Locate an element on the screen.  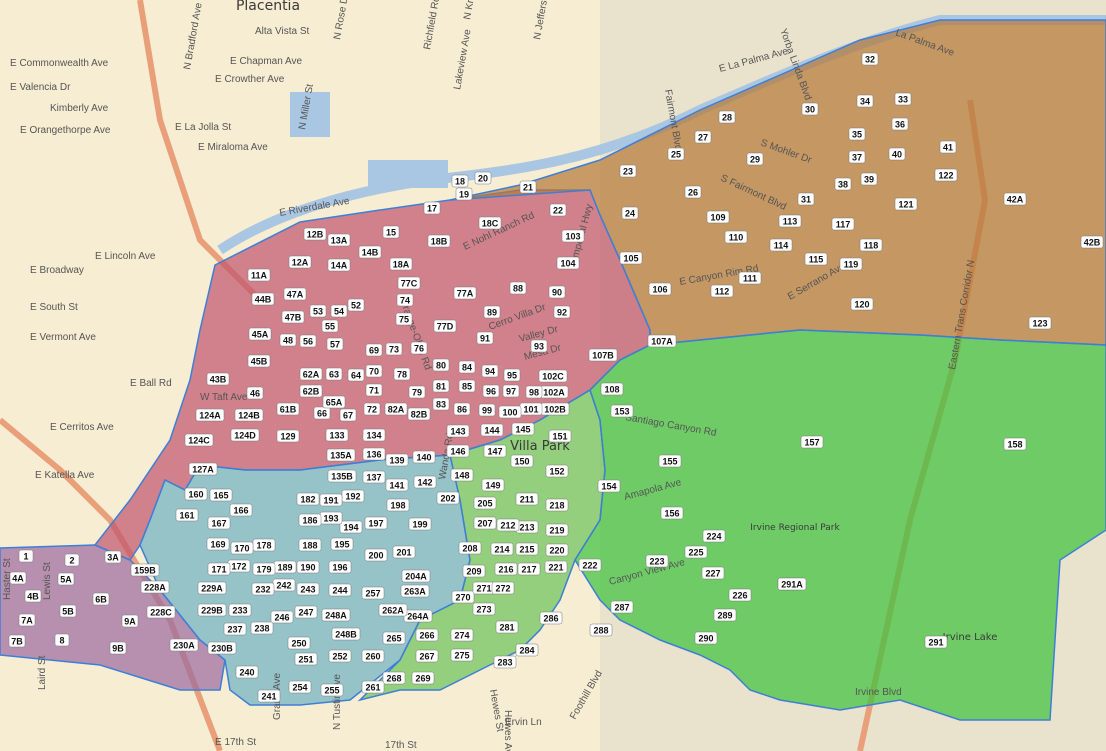
zone-label: 148 is located at coordinates (462, 475).